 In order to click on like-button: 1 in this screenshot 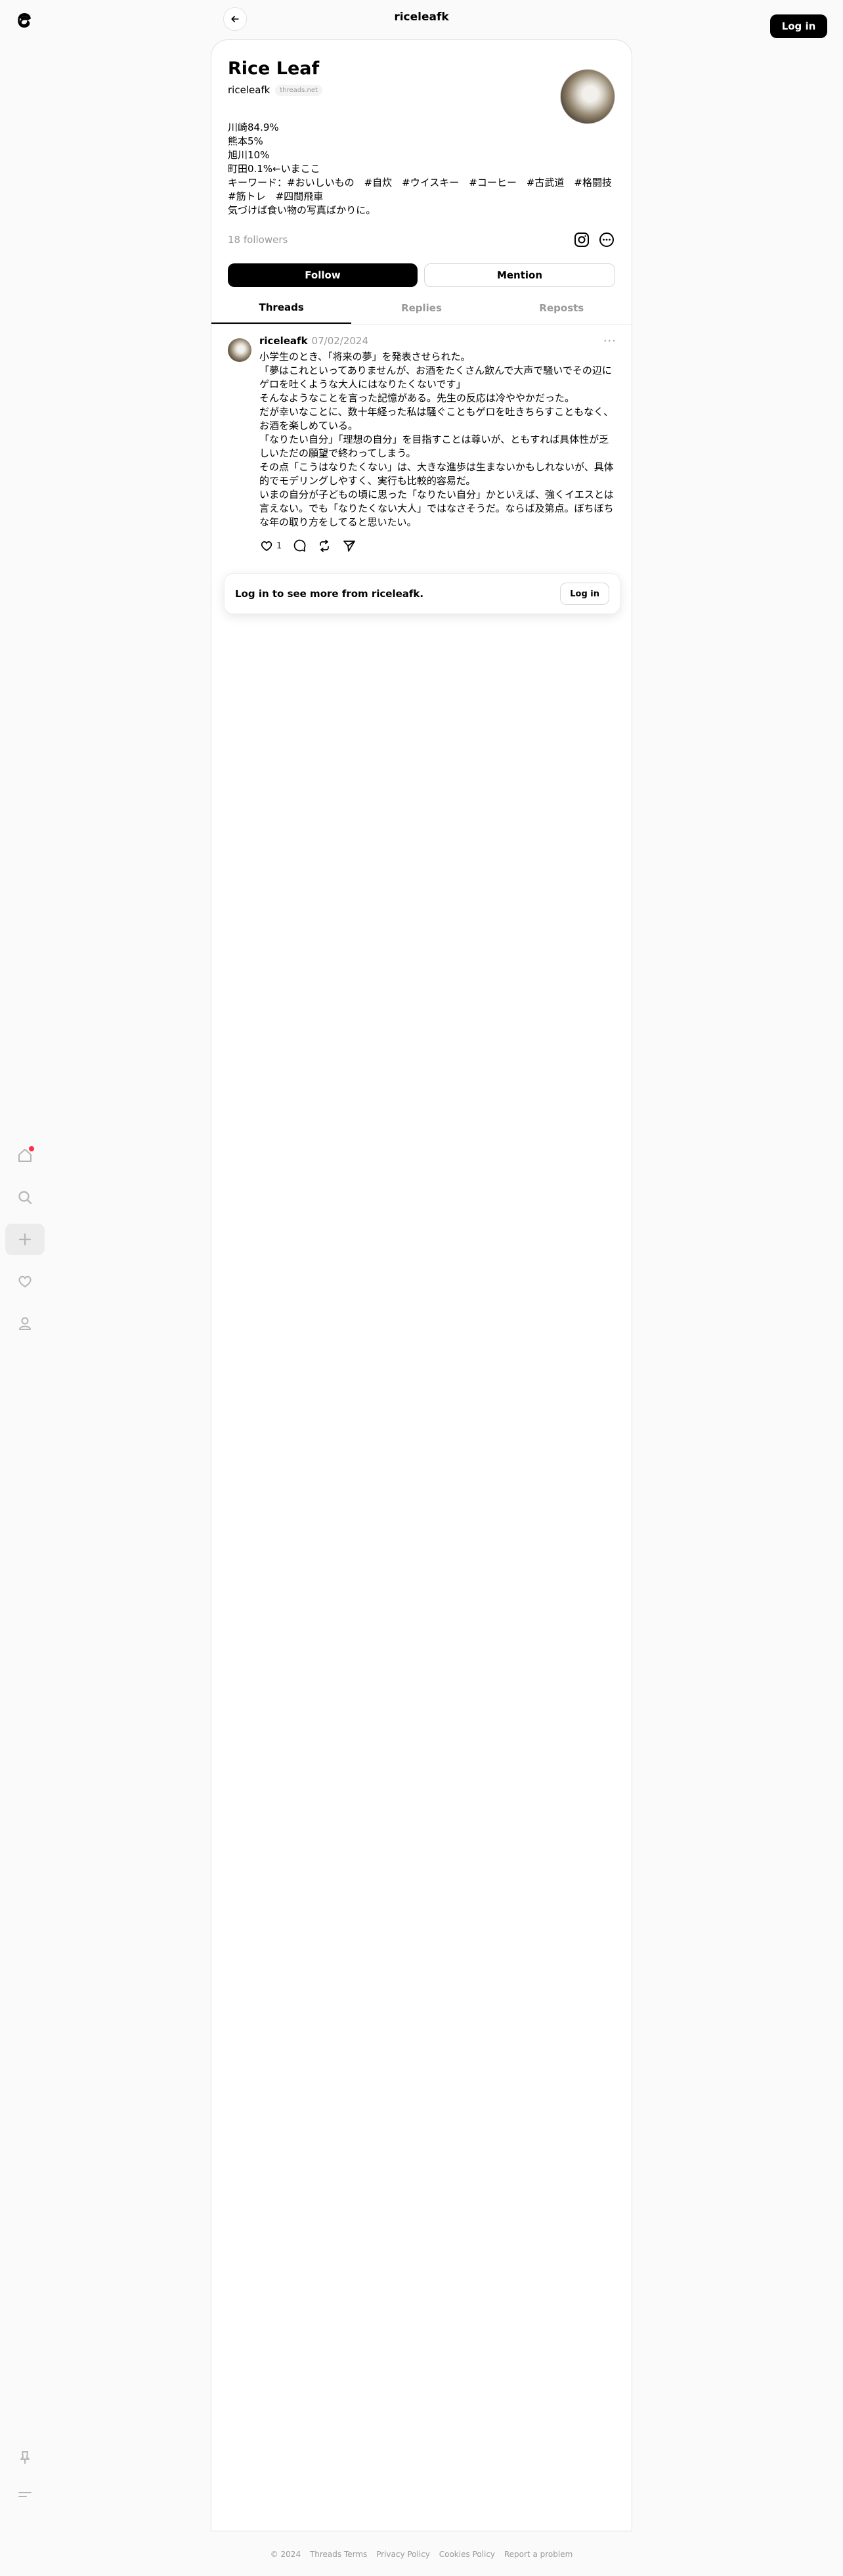, I will do `click(270, 546)`.